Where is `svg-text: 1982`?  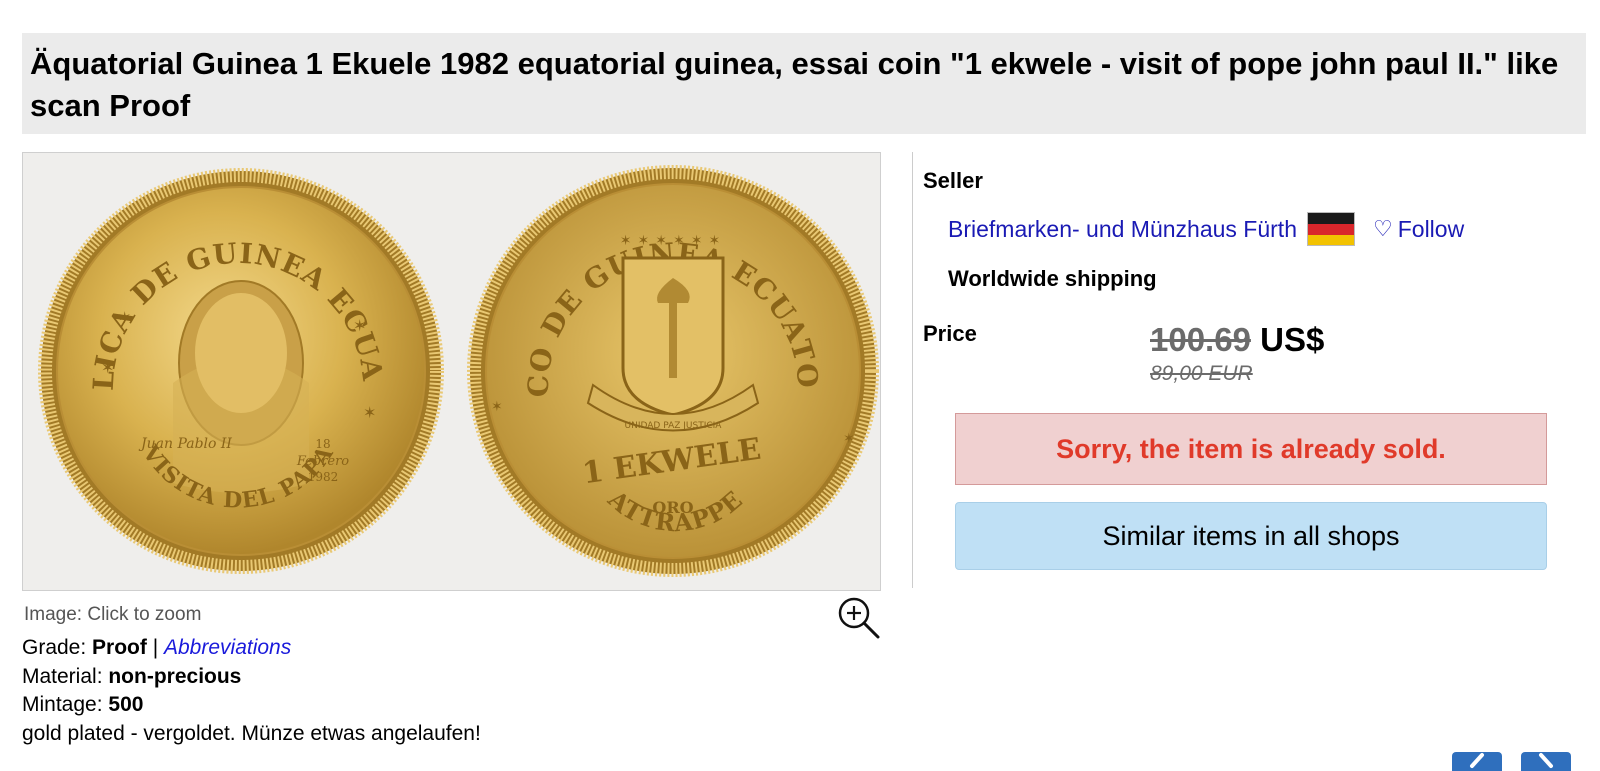 svg-text: 1982 is located at coordinates (323, 477).